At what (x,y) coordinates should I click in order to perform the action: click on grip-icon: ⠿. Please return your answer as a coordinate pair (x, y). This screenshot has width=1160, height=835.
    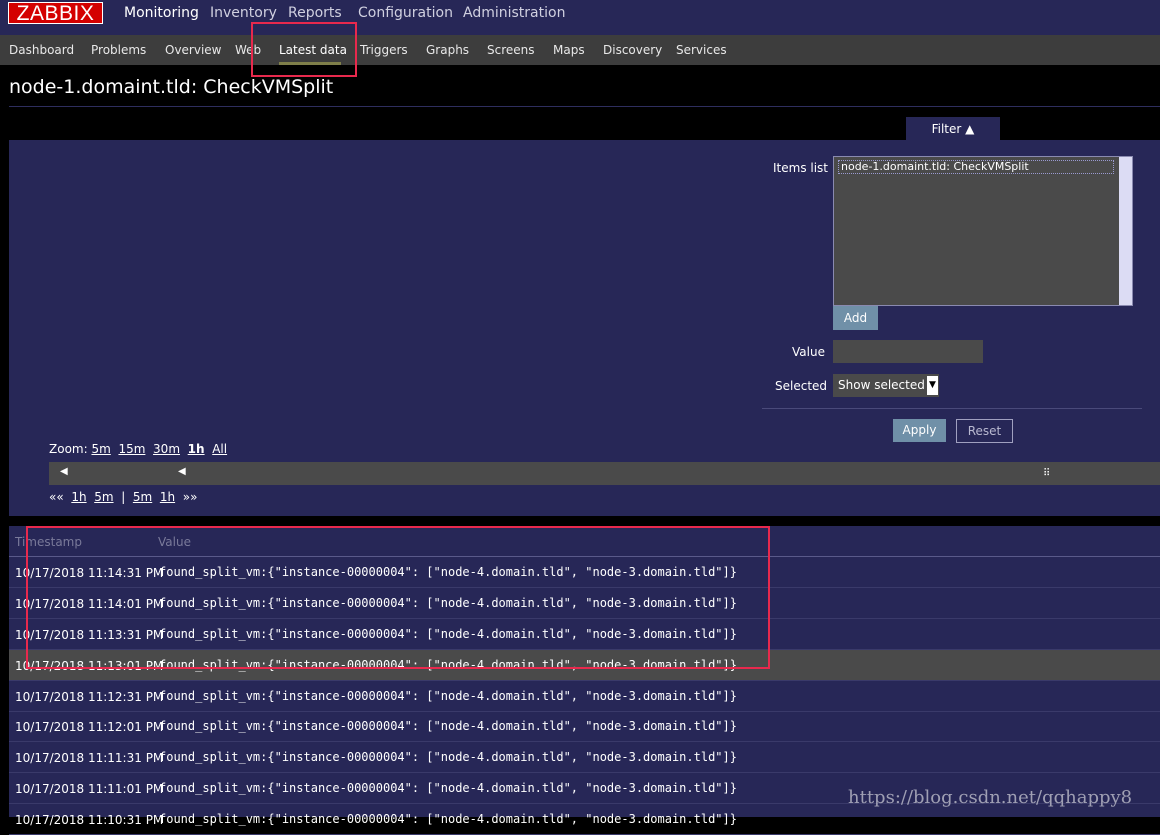
    Looking at the image, I should click on (1046, 473).